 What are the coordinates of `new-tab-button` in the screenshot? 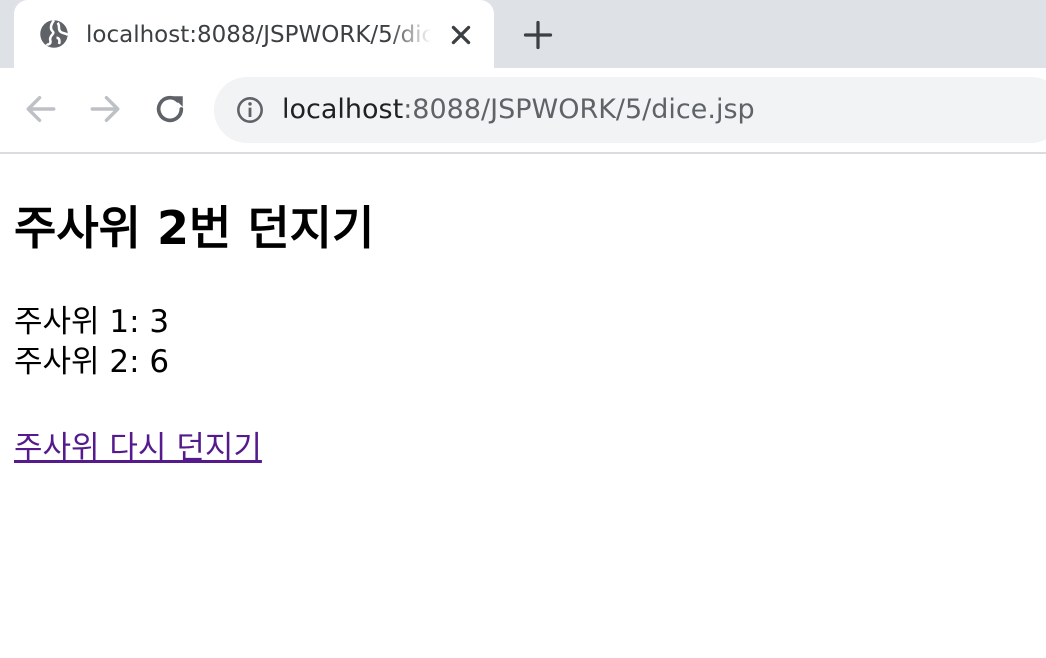 It's located at (538, 35).